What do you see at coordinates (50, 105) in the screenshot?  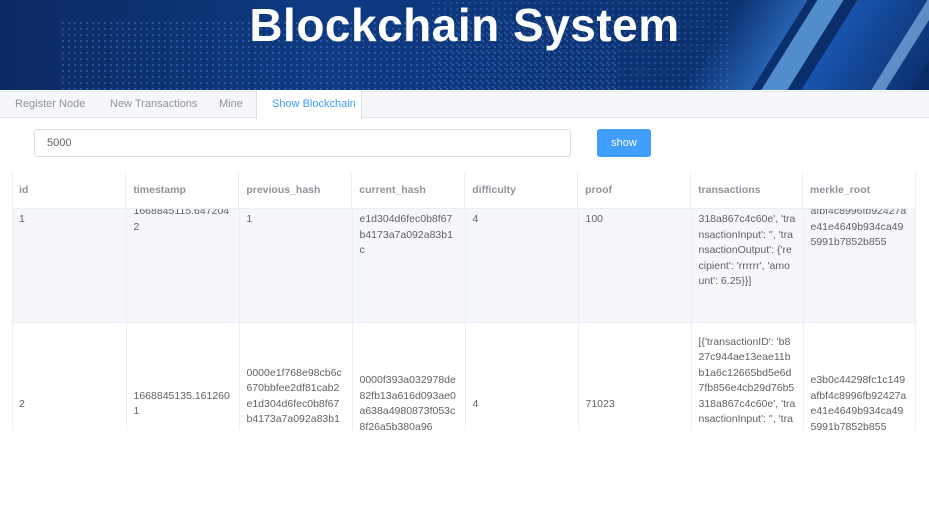 I see `tab-register-node: Register Node` at bounding box center [50, 105].